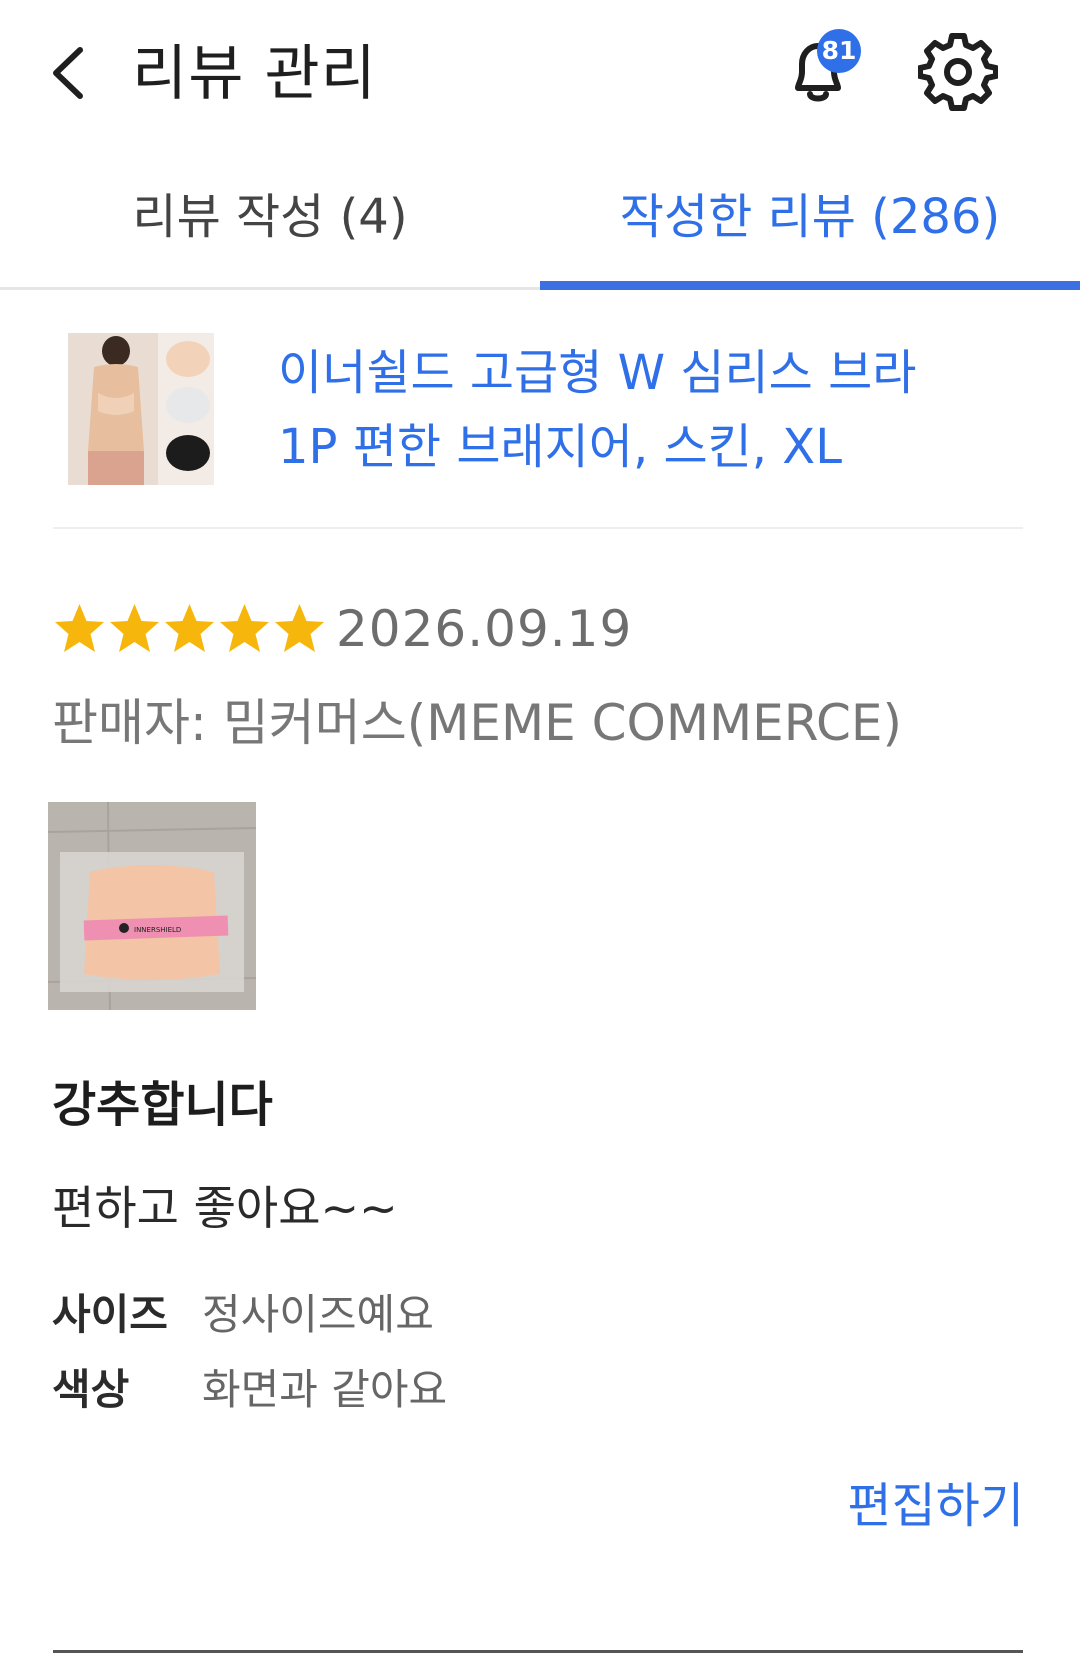 This screenshot has width=1080, height=1676. I want to click on edit-review-button: 편집하기, so click(935, 1506).